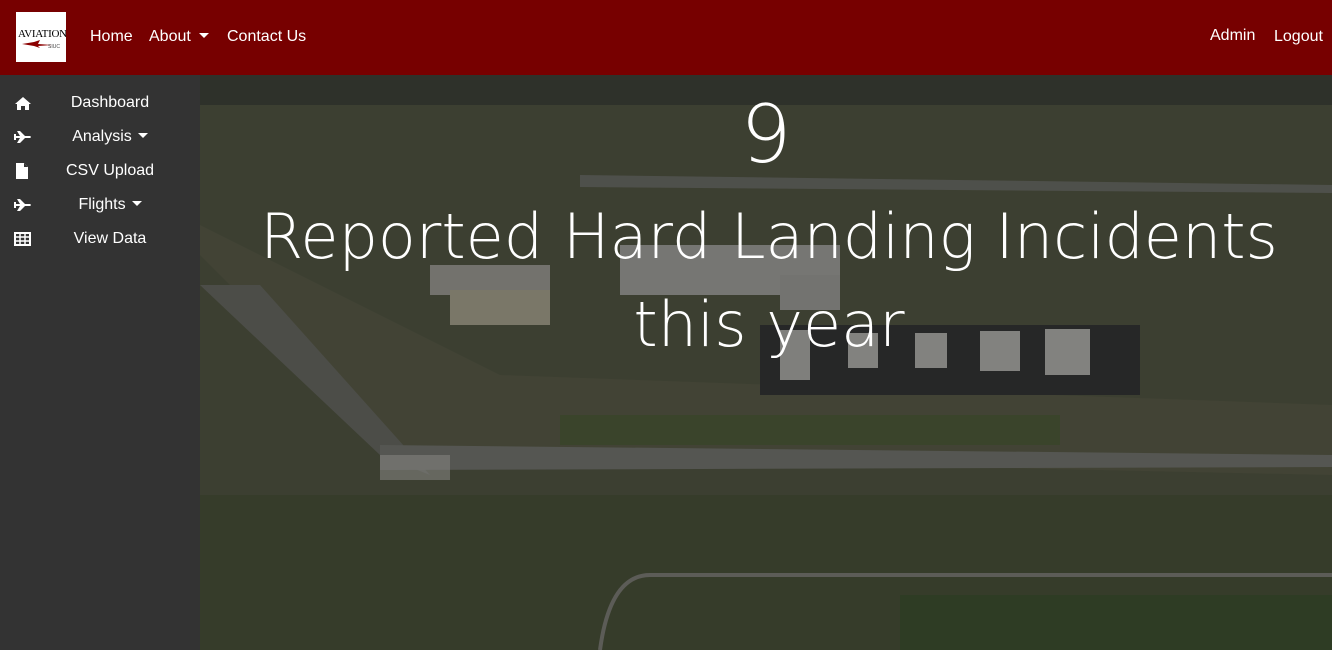 The image size is (1332, 650). I want to click on nav-logout-link: Logout, so click(1298, 37).